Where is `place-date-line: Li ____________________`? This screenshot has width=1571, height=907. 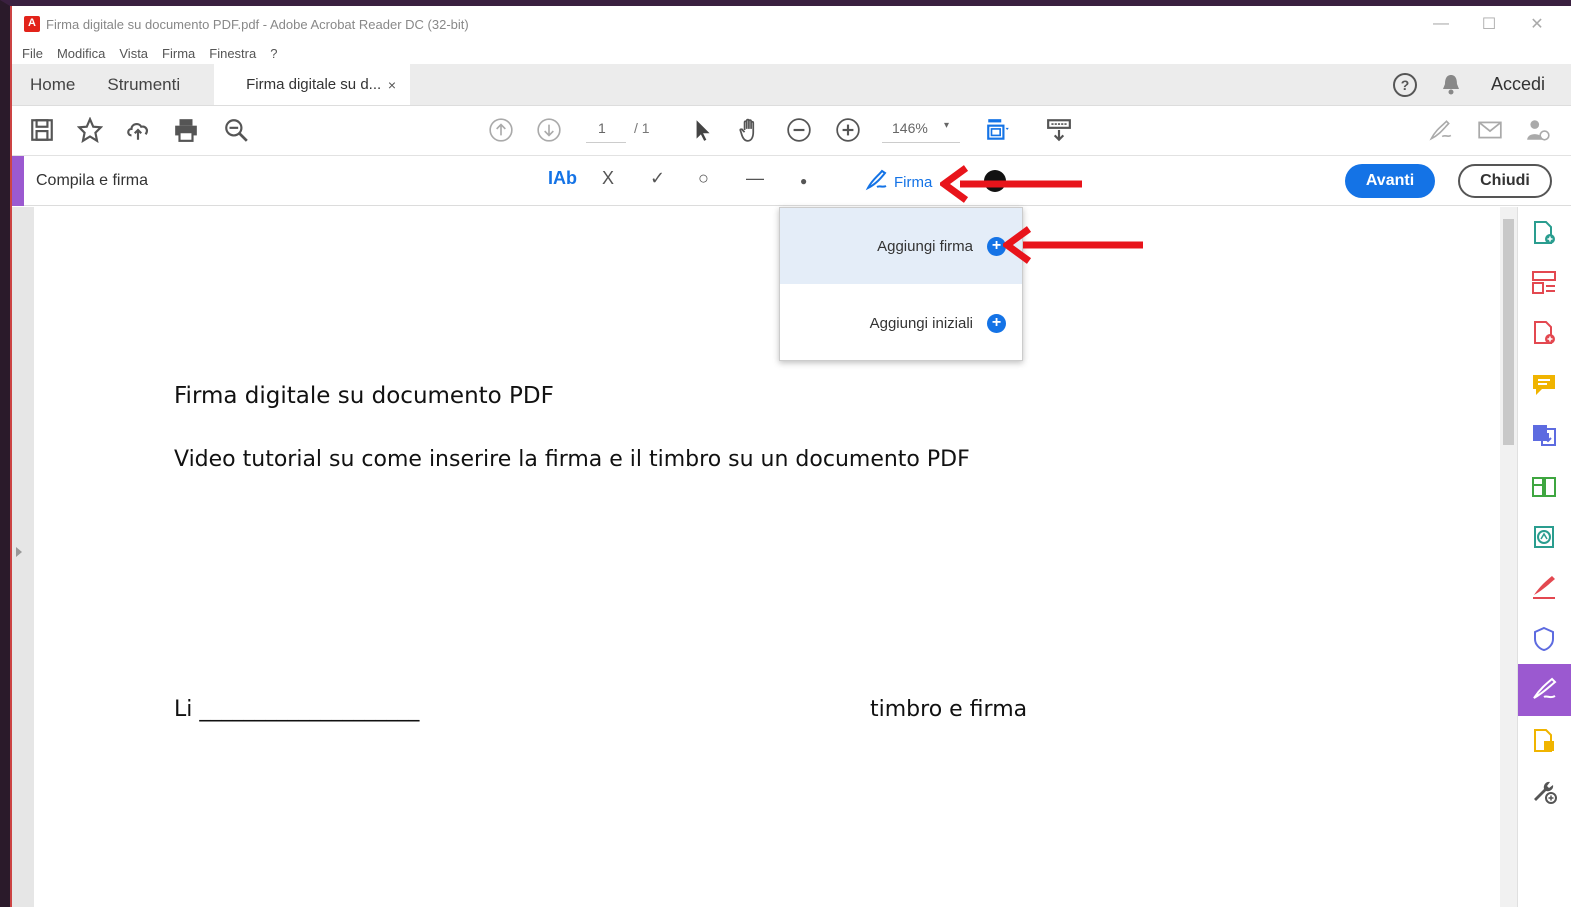
place-date-line: Li ____________________ is located at coordinates (297, 709).